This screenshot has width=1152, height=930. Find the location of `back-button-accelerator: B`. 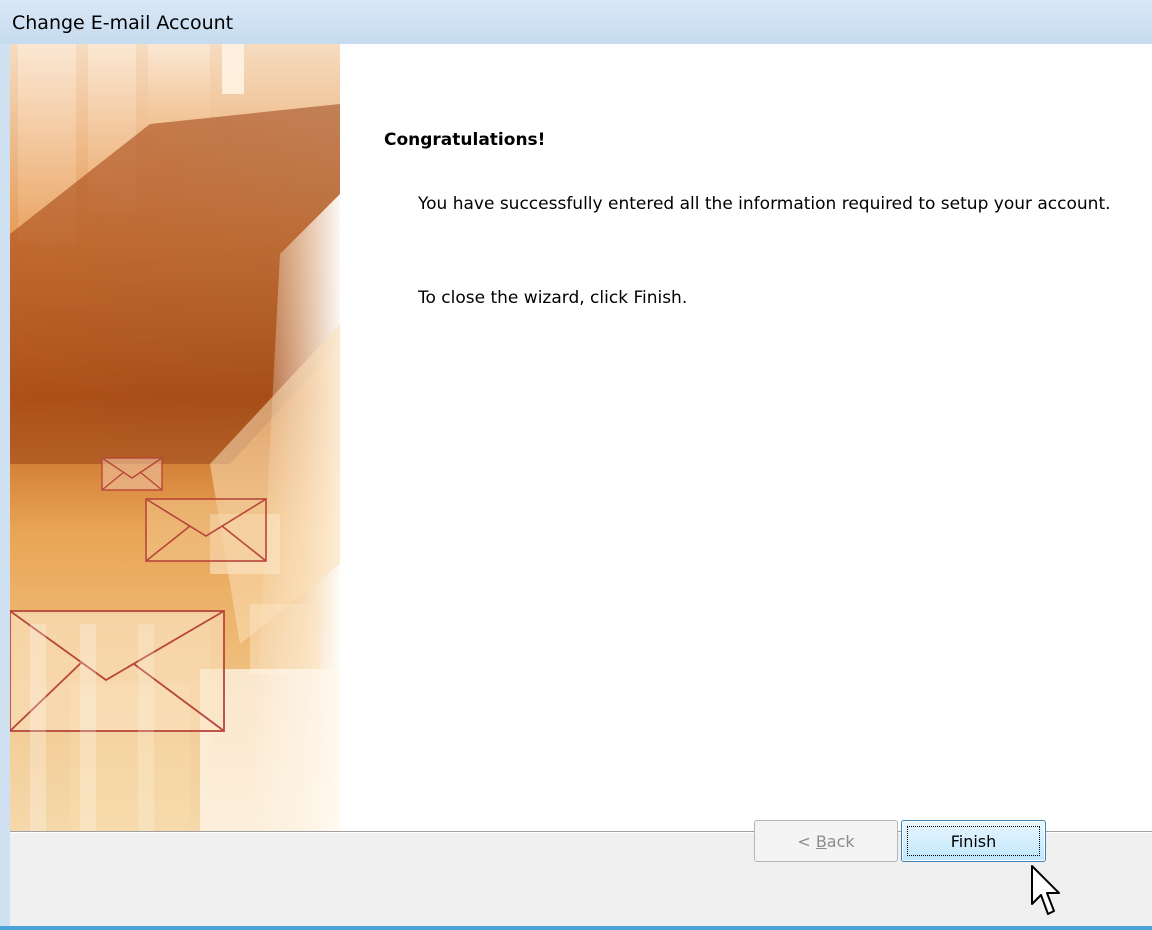

back-button-accelerator: B is located at coordinates (821, 841).